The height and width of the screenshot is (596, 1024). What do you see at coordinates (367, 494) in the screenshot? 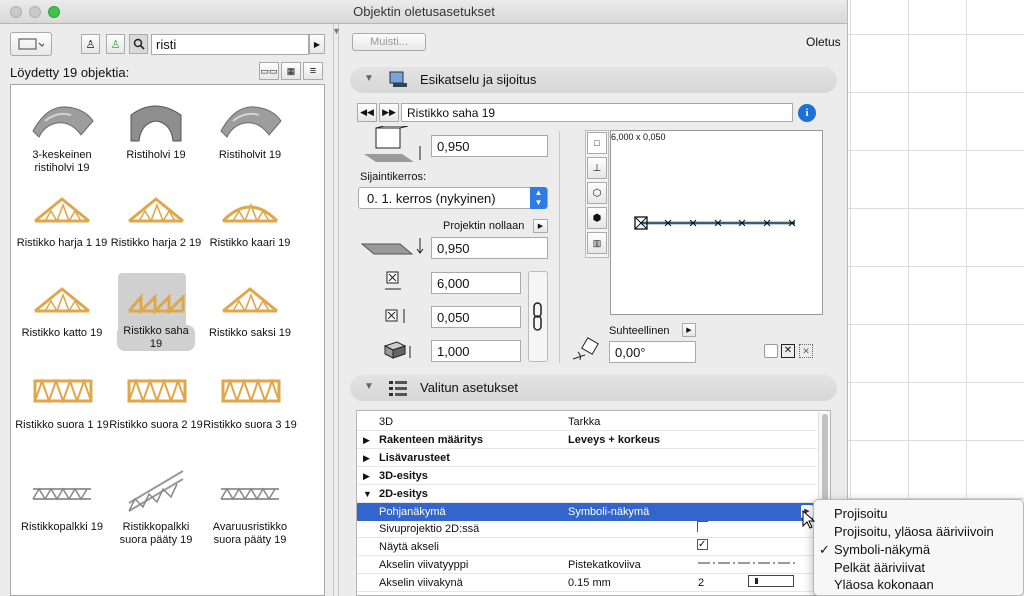
I see `expanded-triangle-icon: ▼` at bounding box center [367, 494].